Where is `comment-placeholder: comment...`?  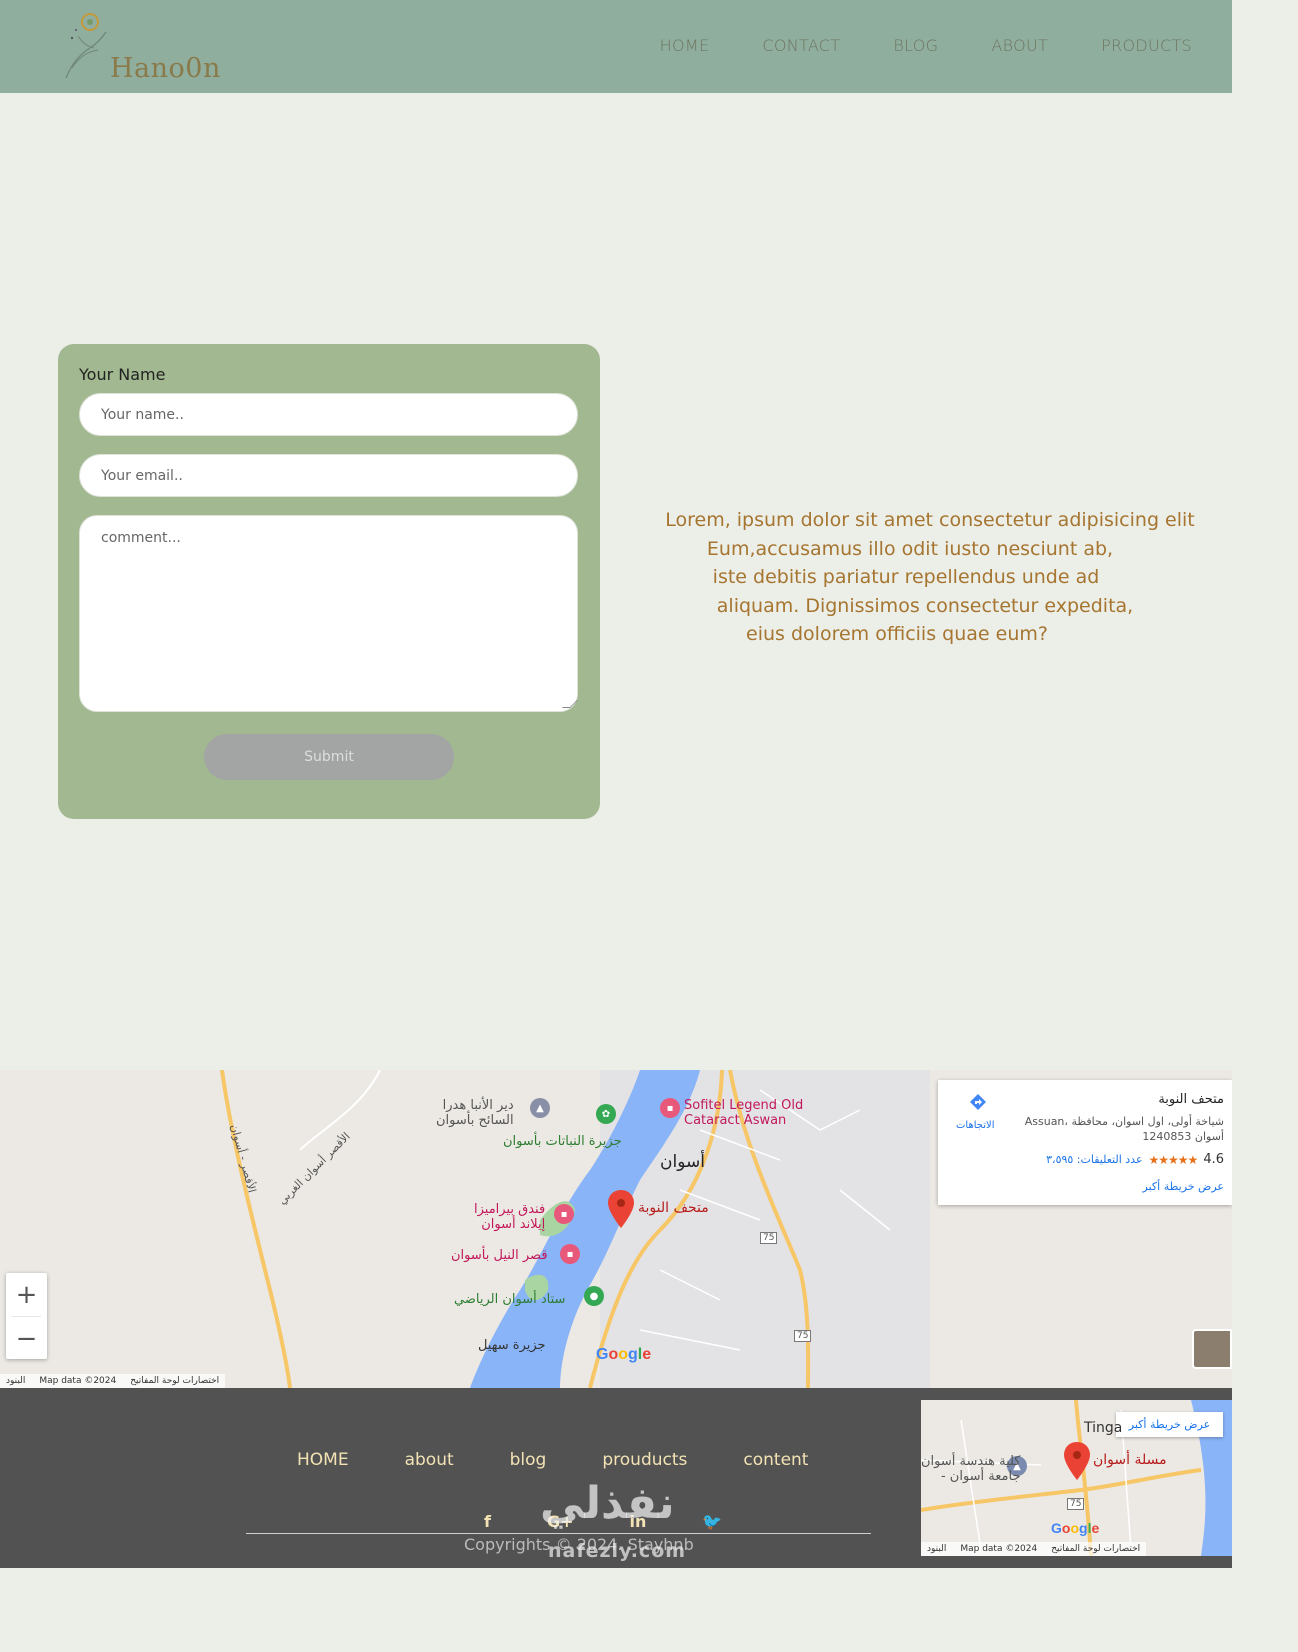 comment-placeholder: comment... is located at coordinates (141, 538).